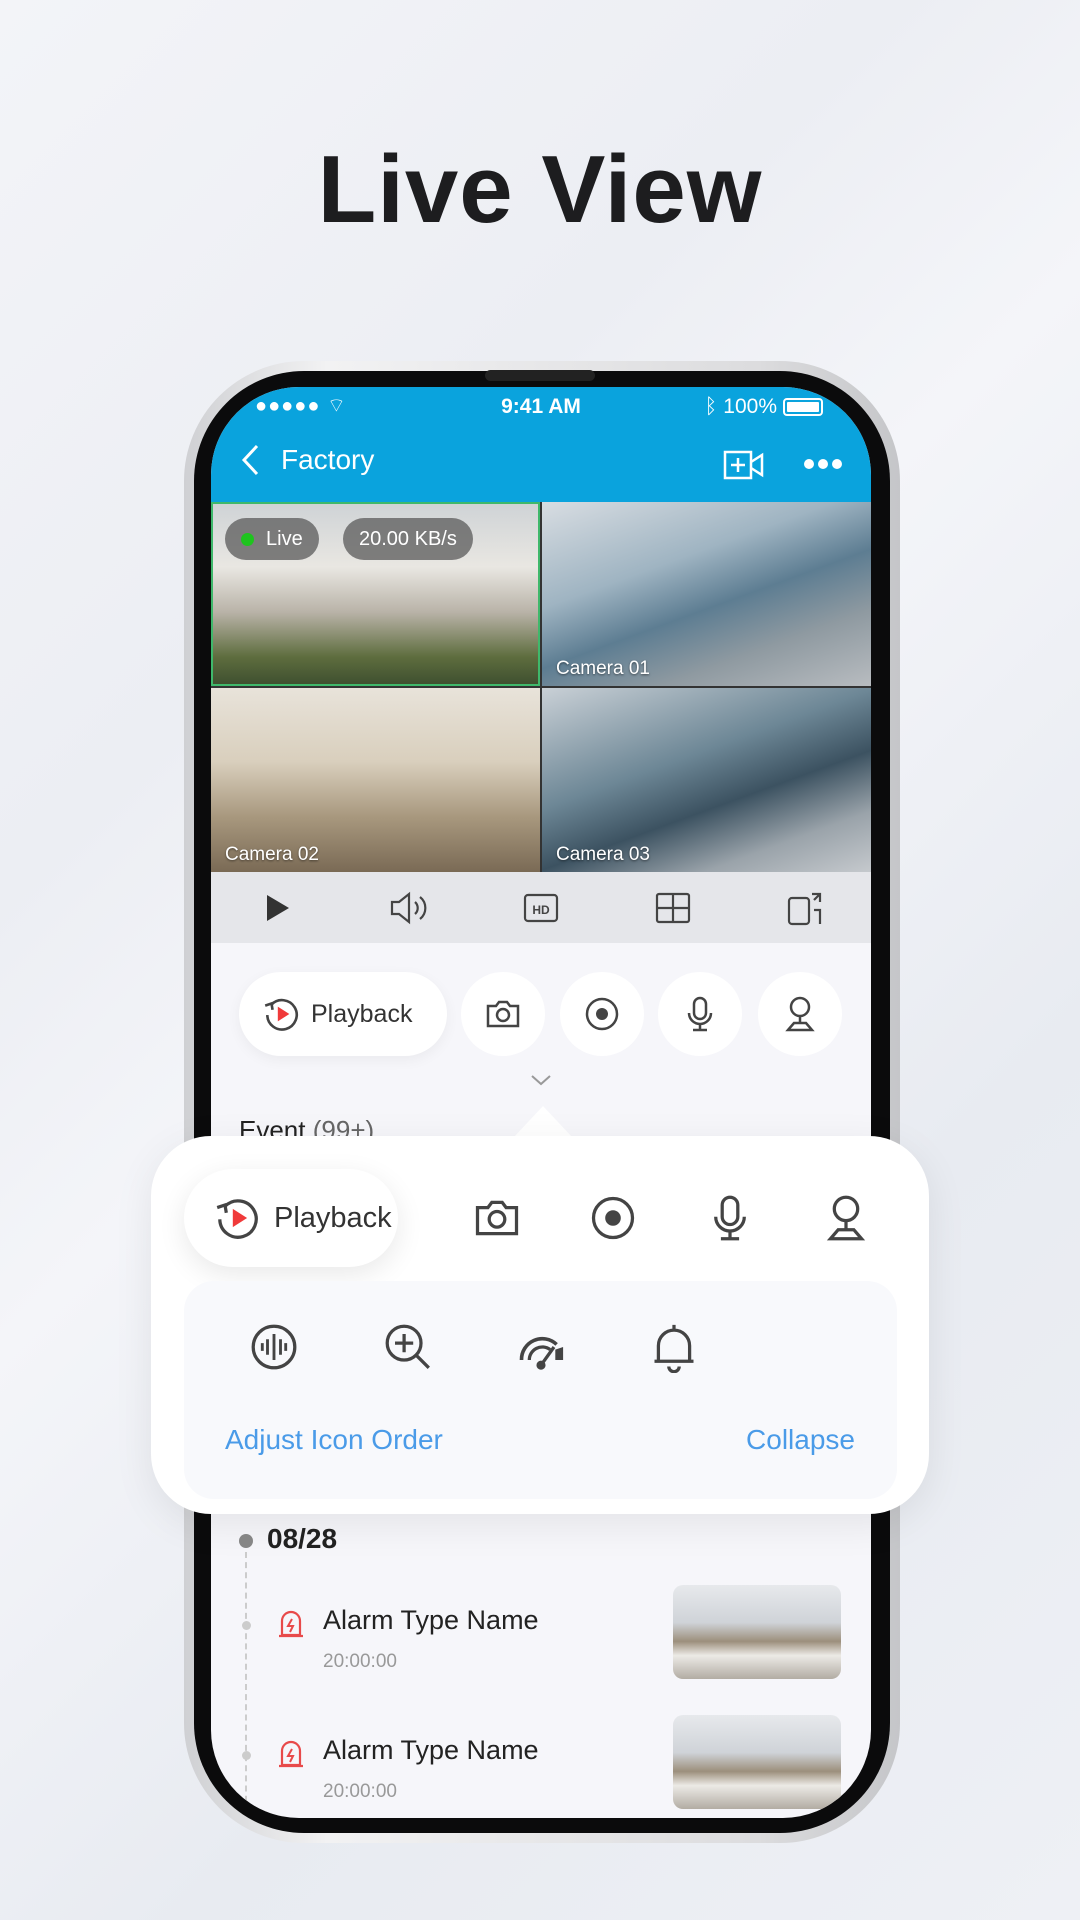 This screenshot has width=1080, height=1920. I want to click on camera-tile: Live 20.00 KB/s, so click(375, 594).